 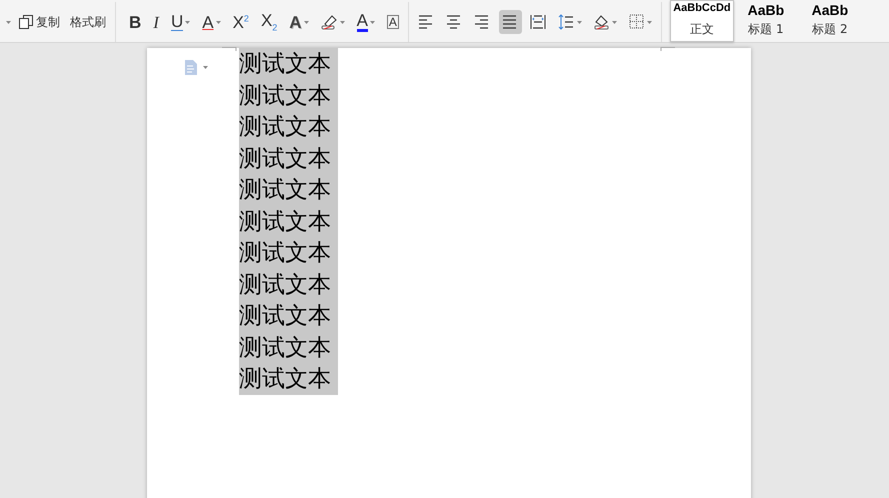 I want to click on italic-button: I, so click(x=156, y=22).